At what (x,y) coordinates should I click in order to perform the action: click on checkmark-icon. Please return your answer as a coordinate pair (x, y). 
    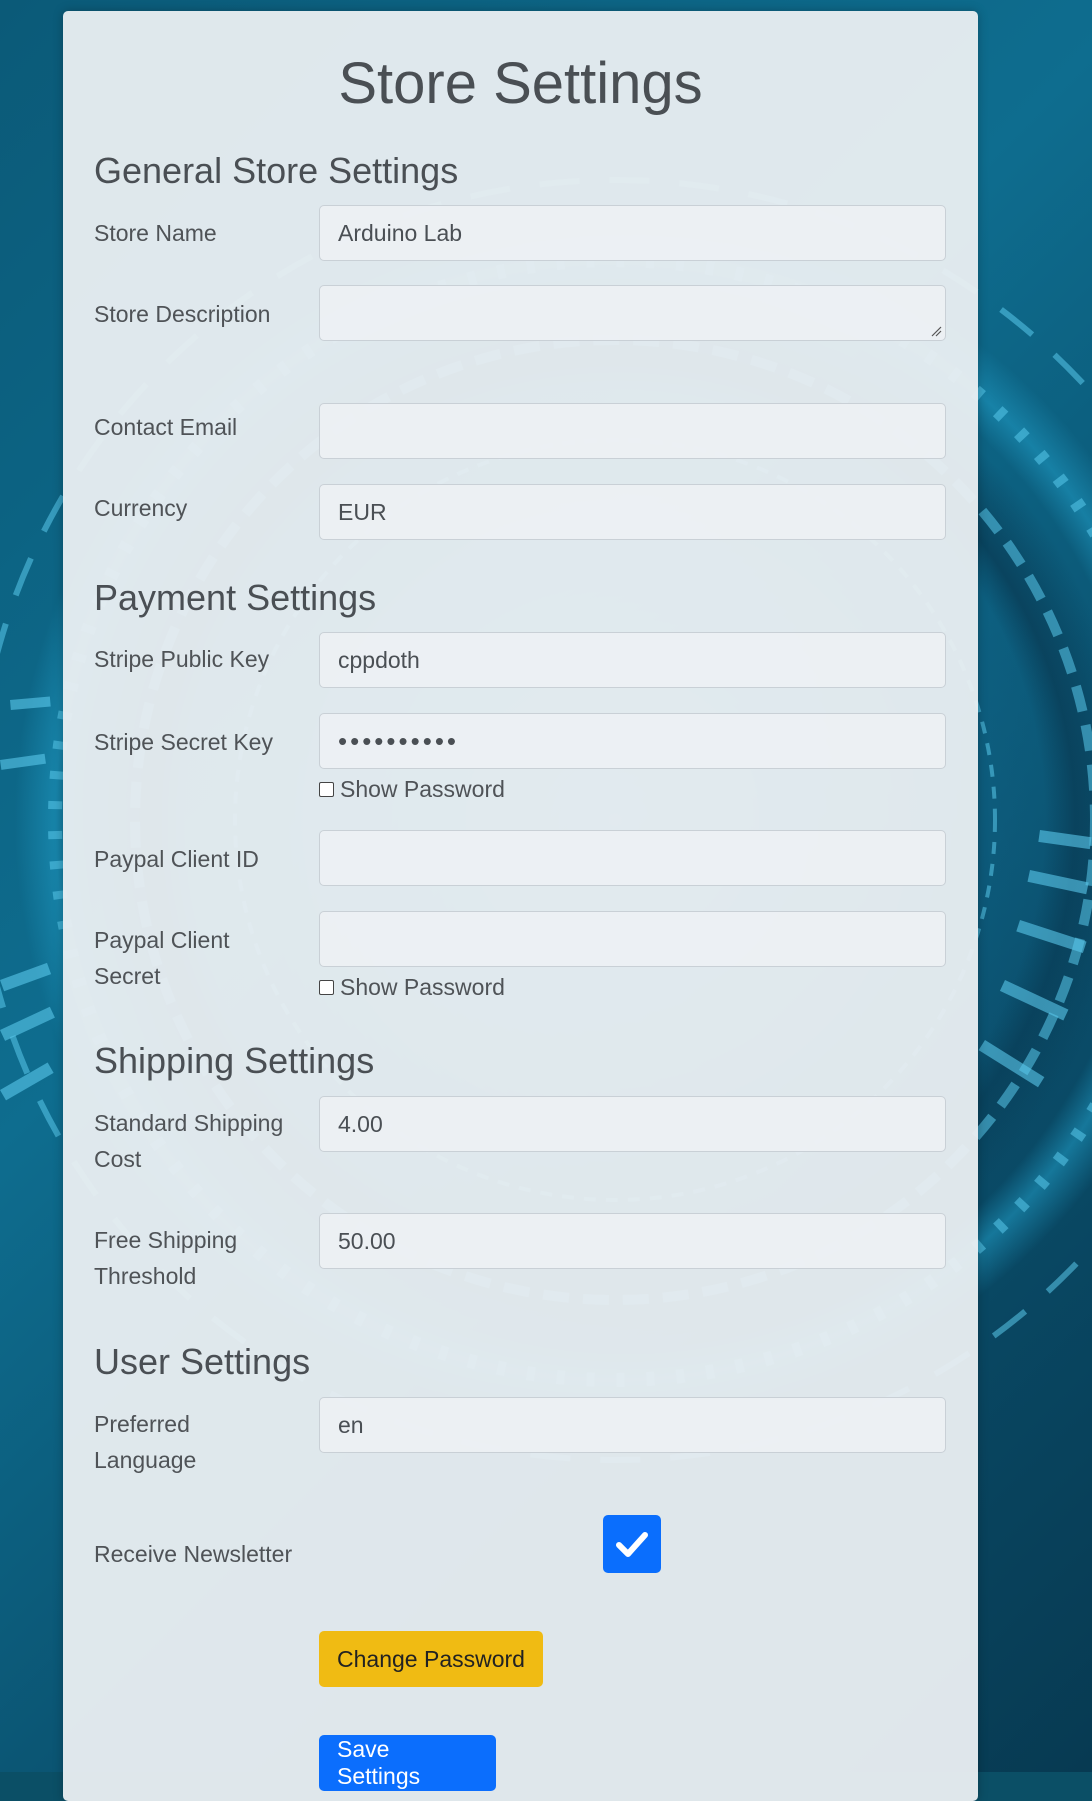
    Looking at the image, I should click on (632, 1544).